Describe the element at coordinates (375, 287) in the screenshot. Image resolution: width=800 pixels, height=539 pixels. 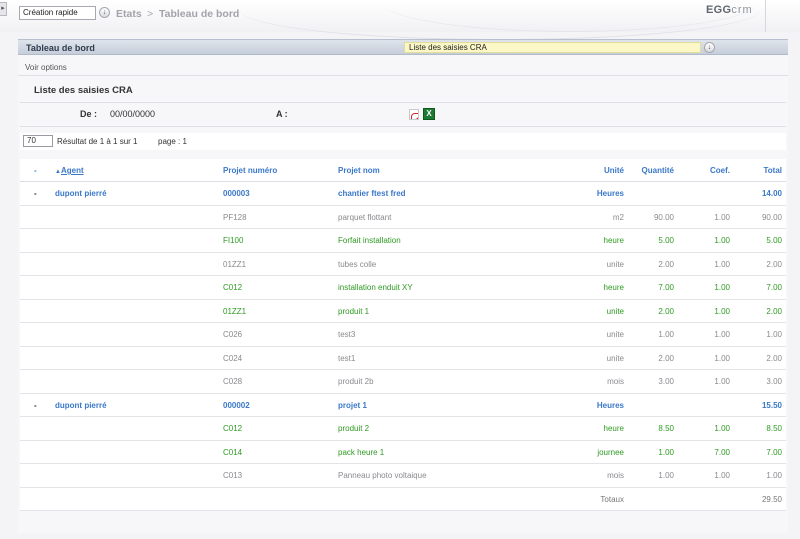
I see `projet-nom-cell: installation enduit XY` at that location.